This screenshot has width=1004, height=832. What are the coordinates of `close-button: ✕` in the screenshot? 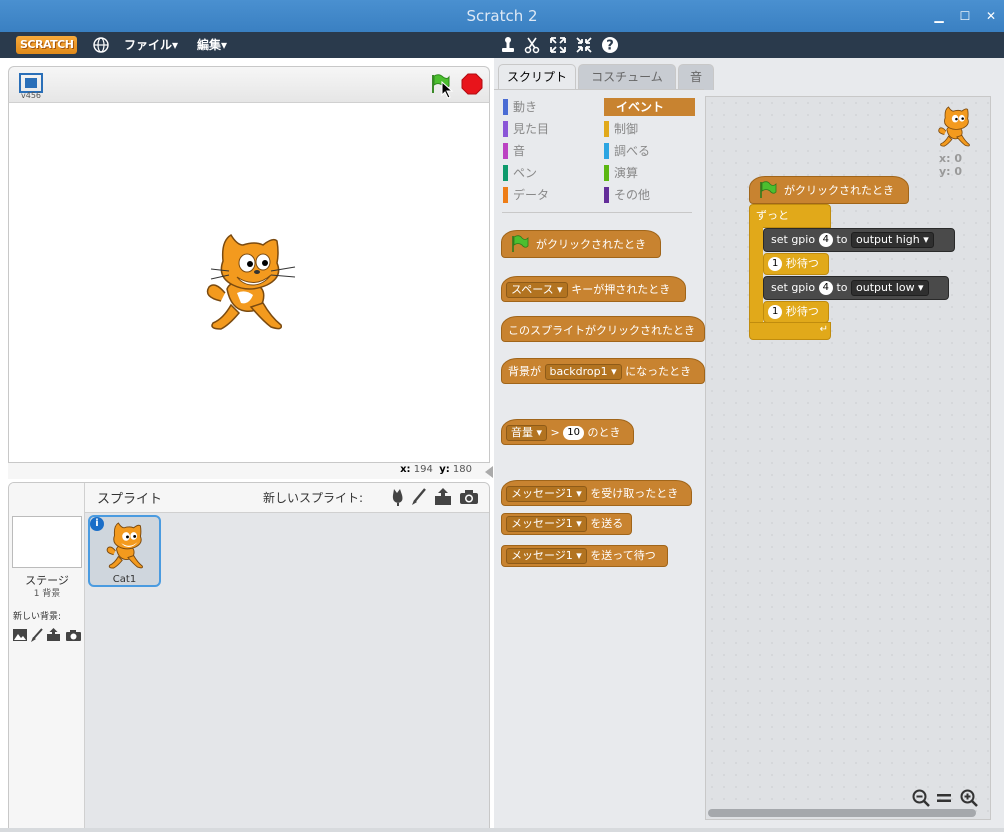 It's located at (991, 16).